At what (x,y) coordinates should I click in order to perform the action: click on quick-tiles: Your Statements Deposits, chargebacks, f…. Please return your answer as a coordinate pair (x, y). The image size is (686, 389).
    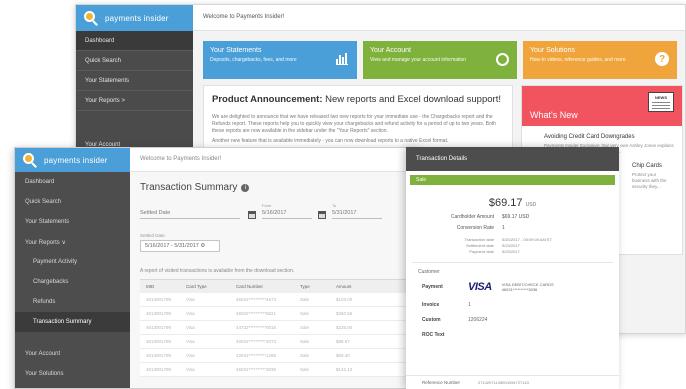
    Looking at the image, I should click on (440, 60).